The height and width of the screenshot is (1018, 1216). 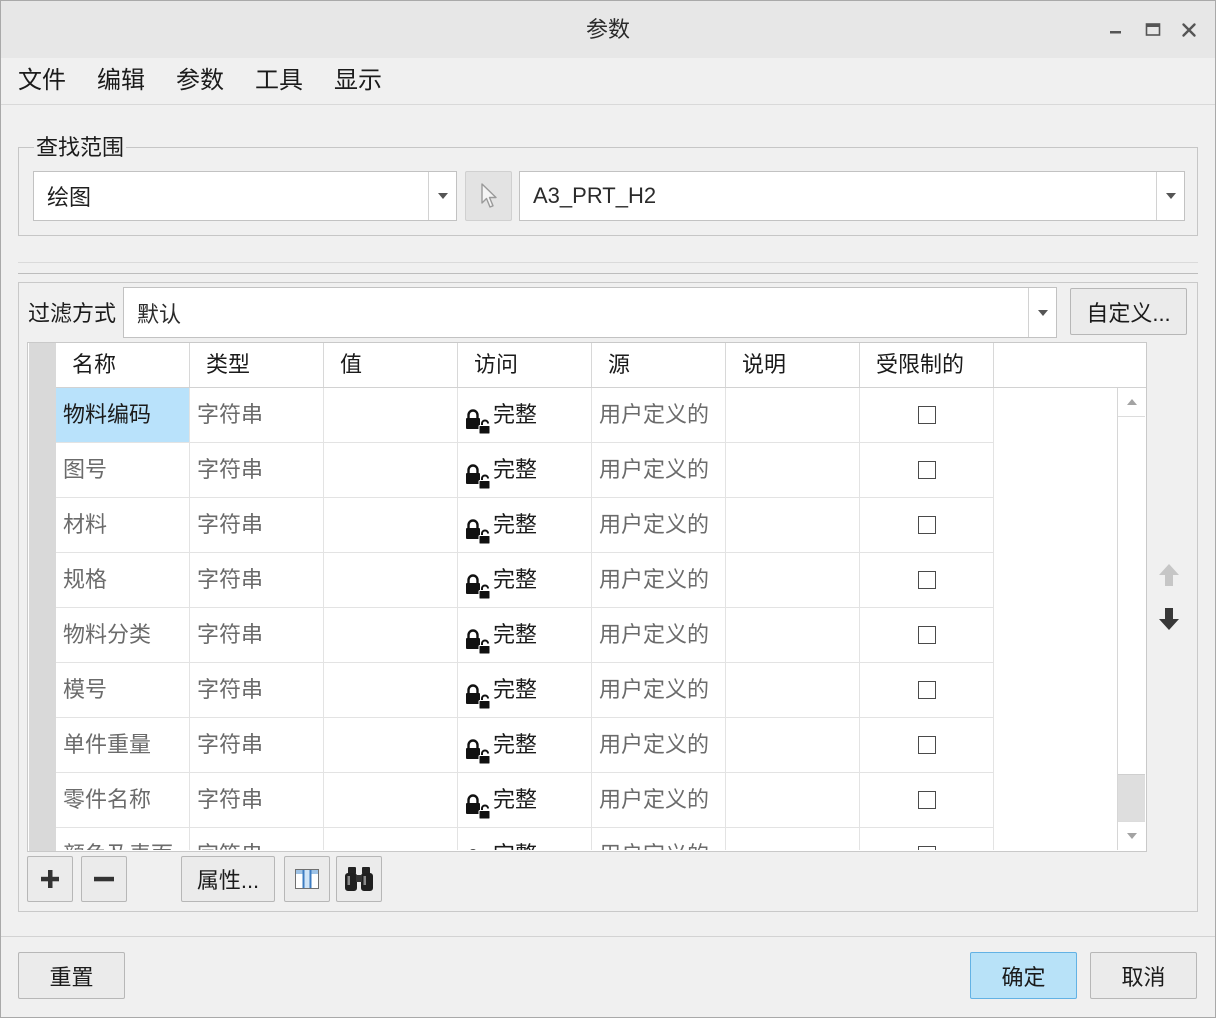 I want to click on table-row: 物料编码 字符串 完整 用户定义的, so click(x=525, y=415).